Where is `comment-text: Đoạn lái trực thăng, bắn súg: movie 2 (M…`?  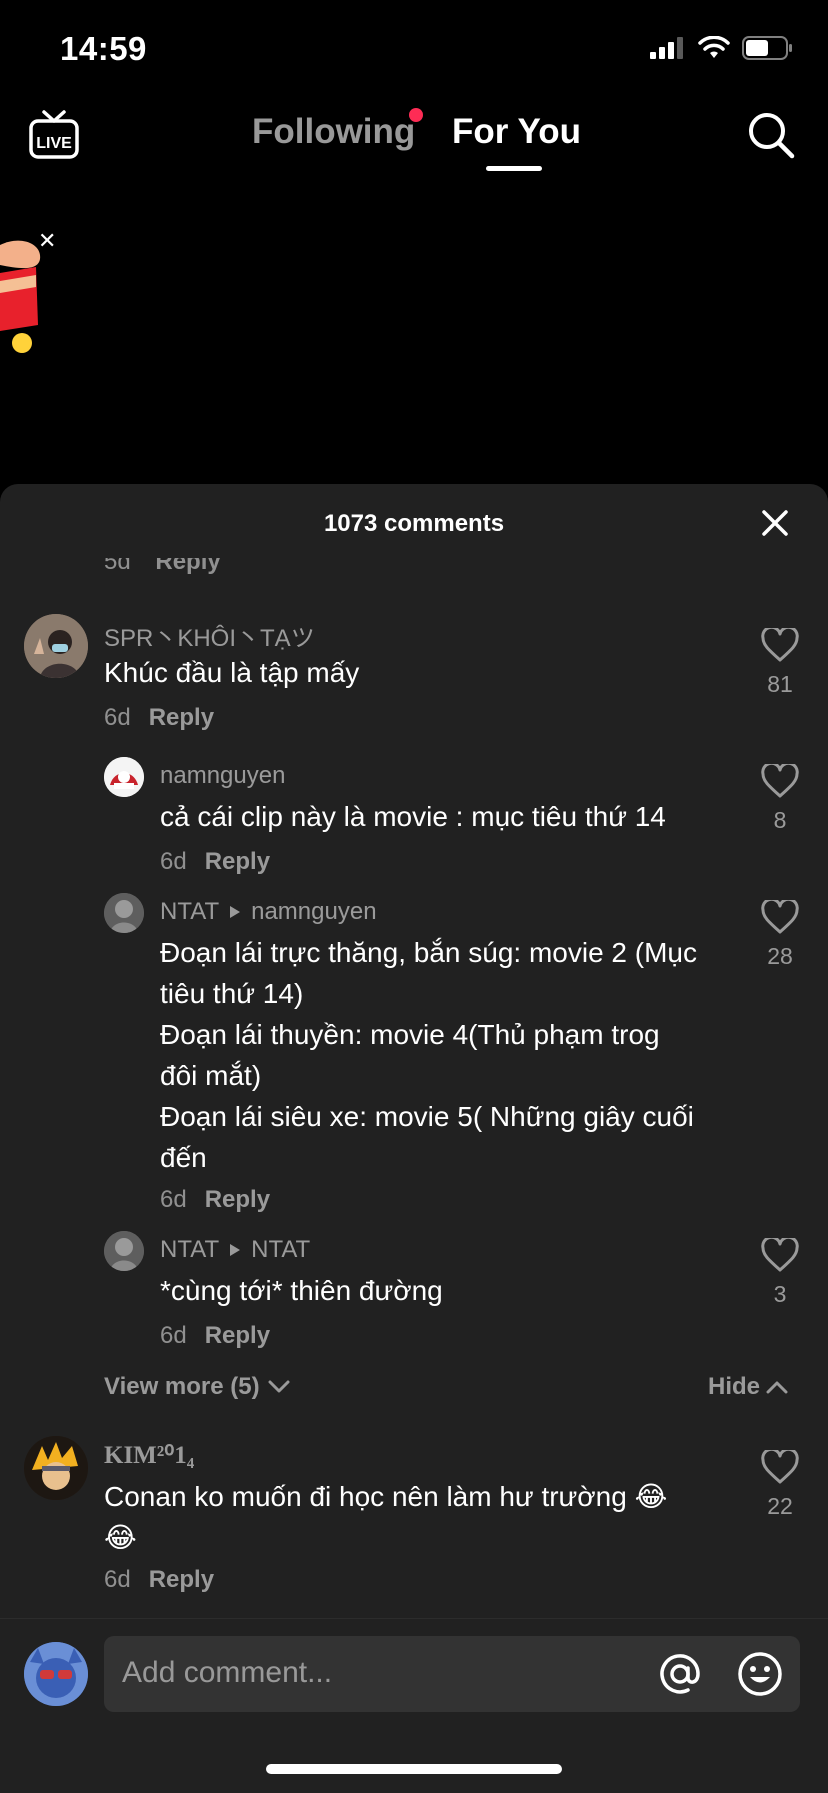
comment-text: Đoạn lái trực thăng, bắn súg: movie 2 (M… is located at coordinates (428, 1055).